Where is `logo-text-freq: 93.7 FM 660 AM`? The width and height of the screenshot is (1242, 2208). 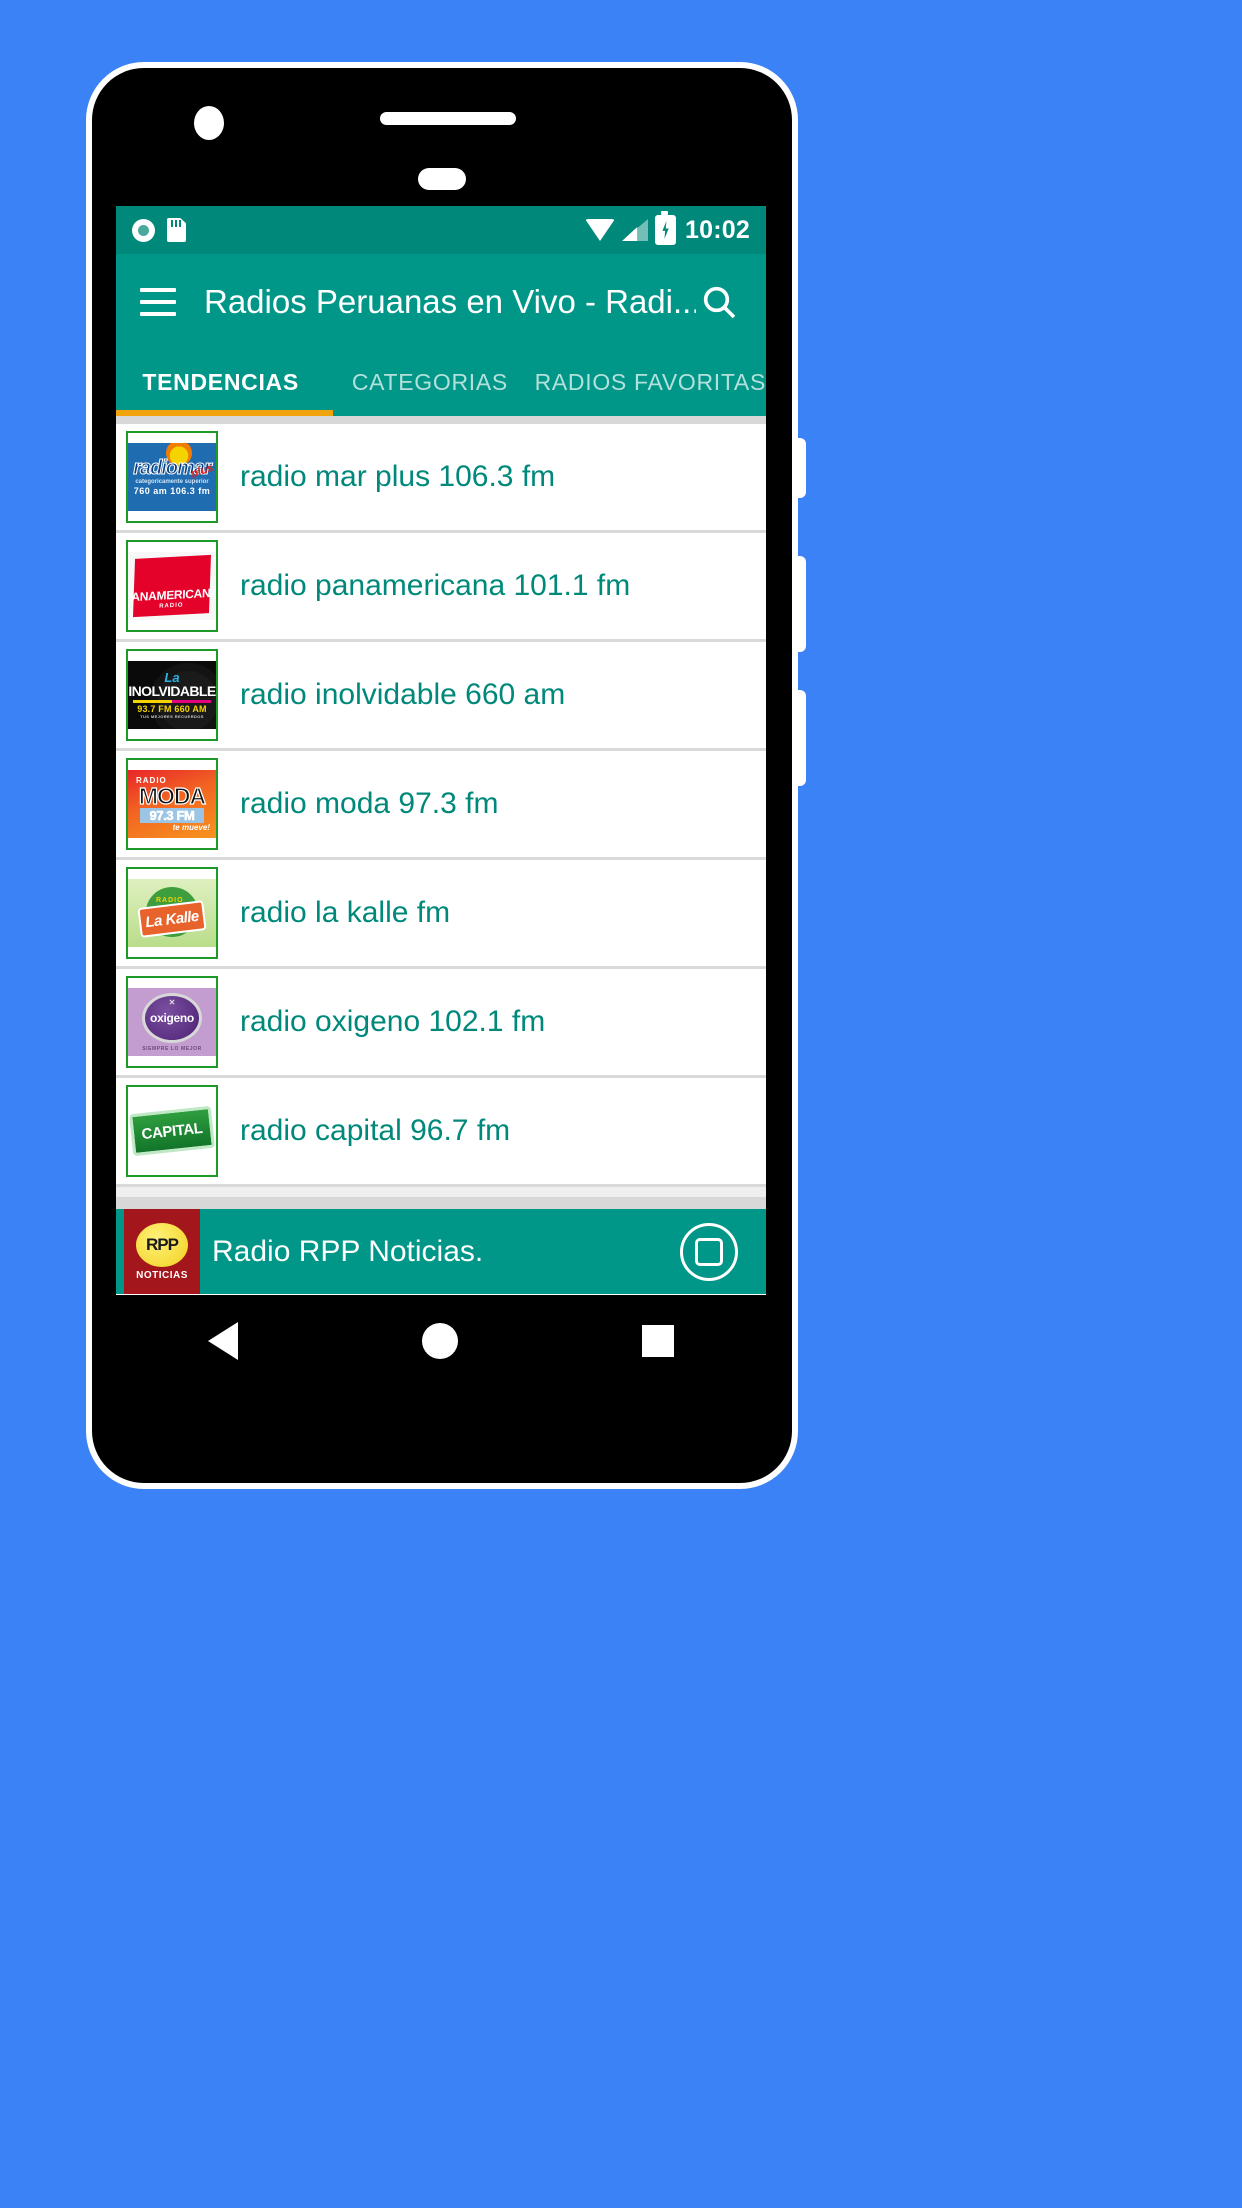
logo-text-freq: 93.7 FM 660 AM is located at coordinates (172, 708).